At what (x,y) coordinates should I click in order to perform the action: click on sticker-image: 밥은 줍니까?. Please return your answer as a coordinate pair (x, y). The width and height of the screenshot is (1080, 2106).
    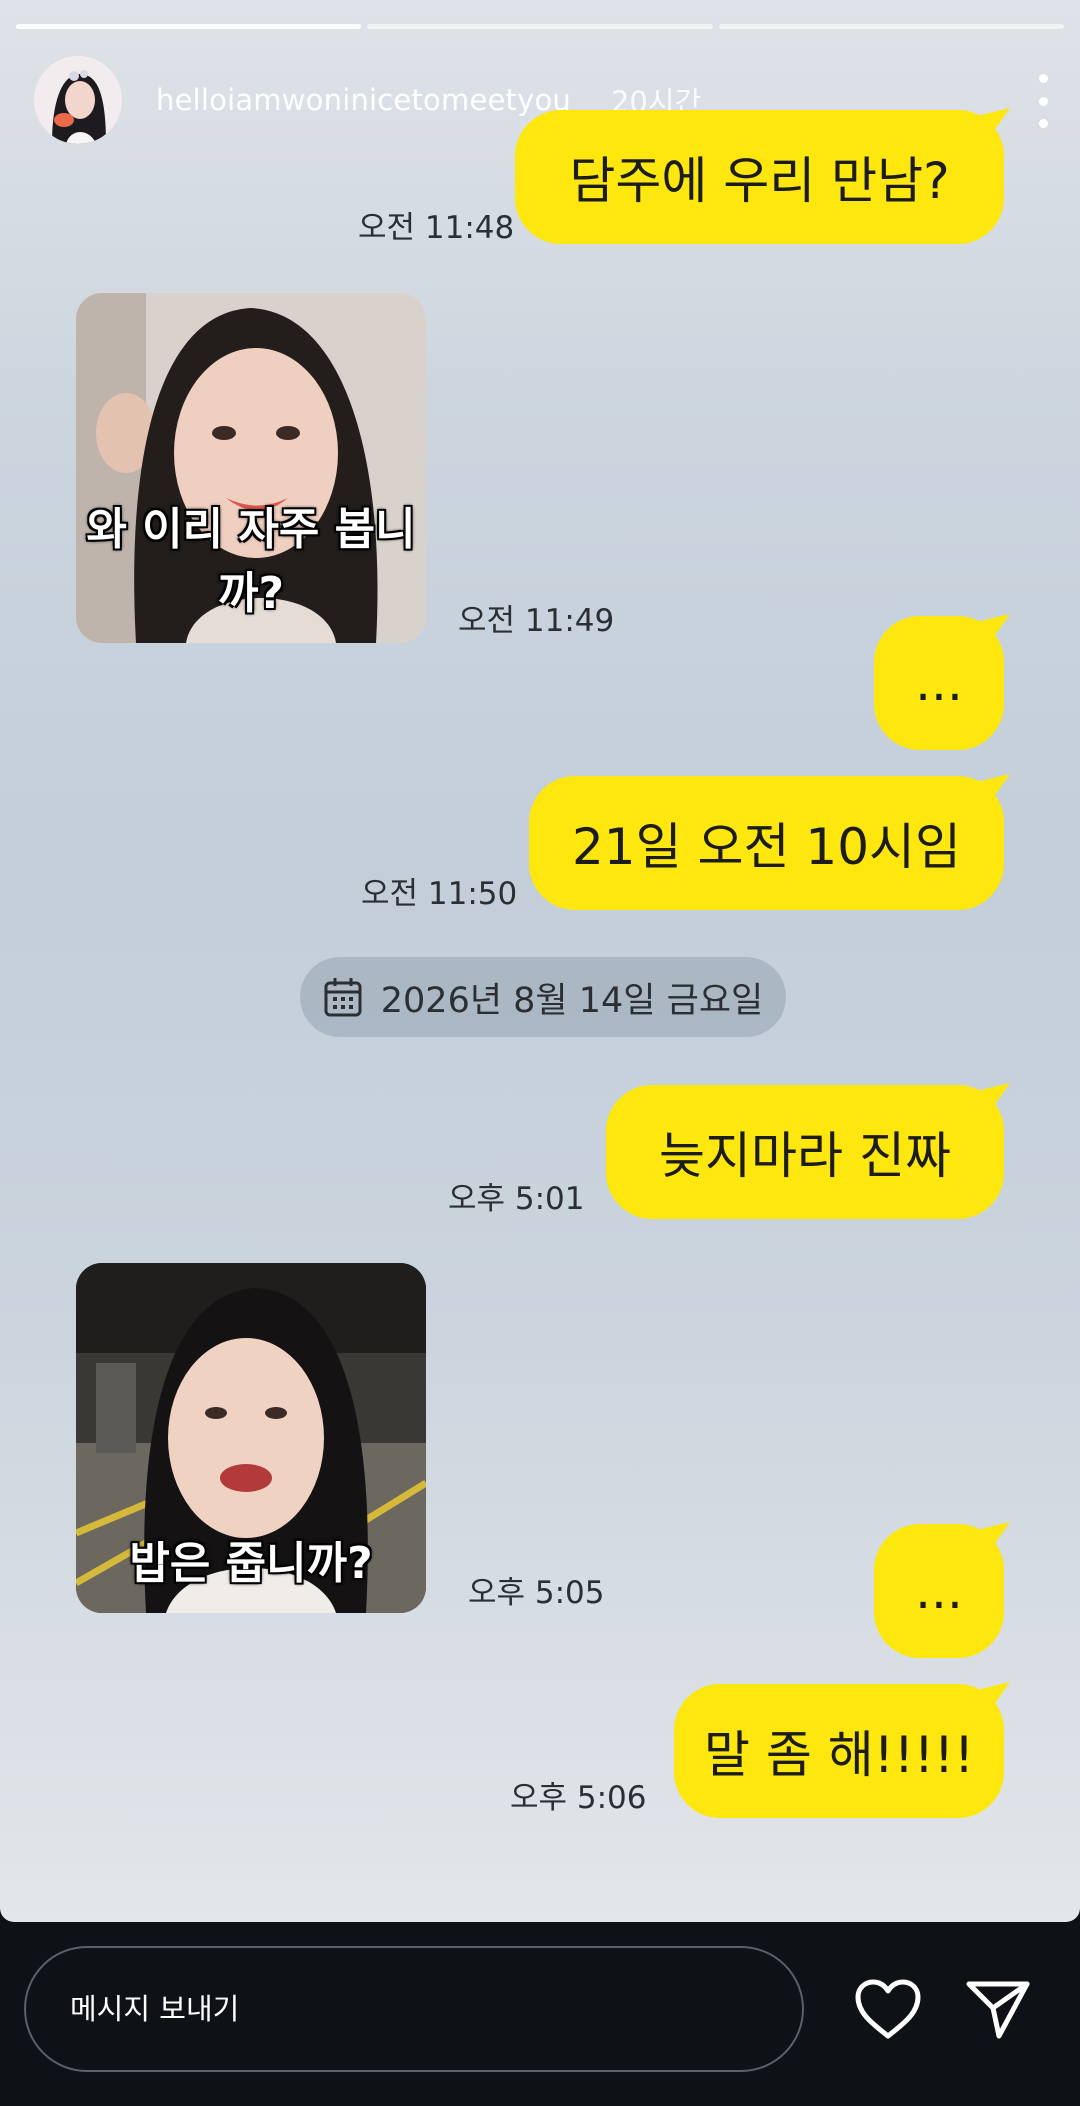
    Looking at the image, I should click on (251, 1438).